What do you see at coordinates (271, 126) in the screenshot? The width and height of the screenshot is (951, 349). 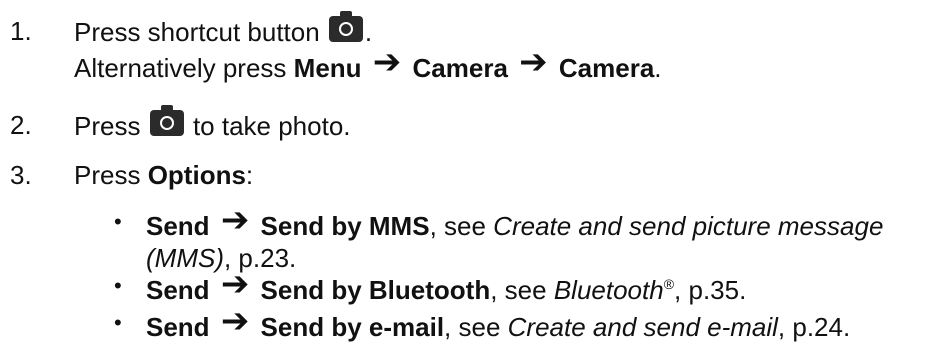 I see `step-text: to take photo.` at bounding box center [271, 126].